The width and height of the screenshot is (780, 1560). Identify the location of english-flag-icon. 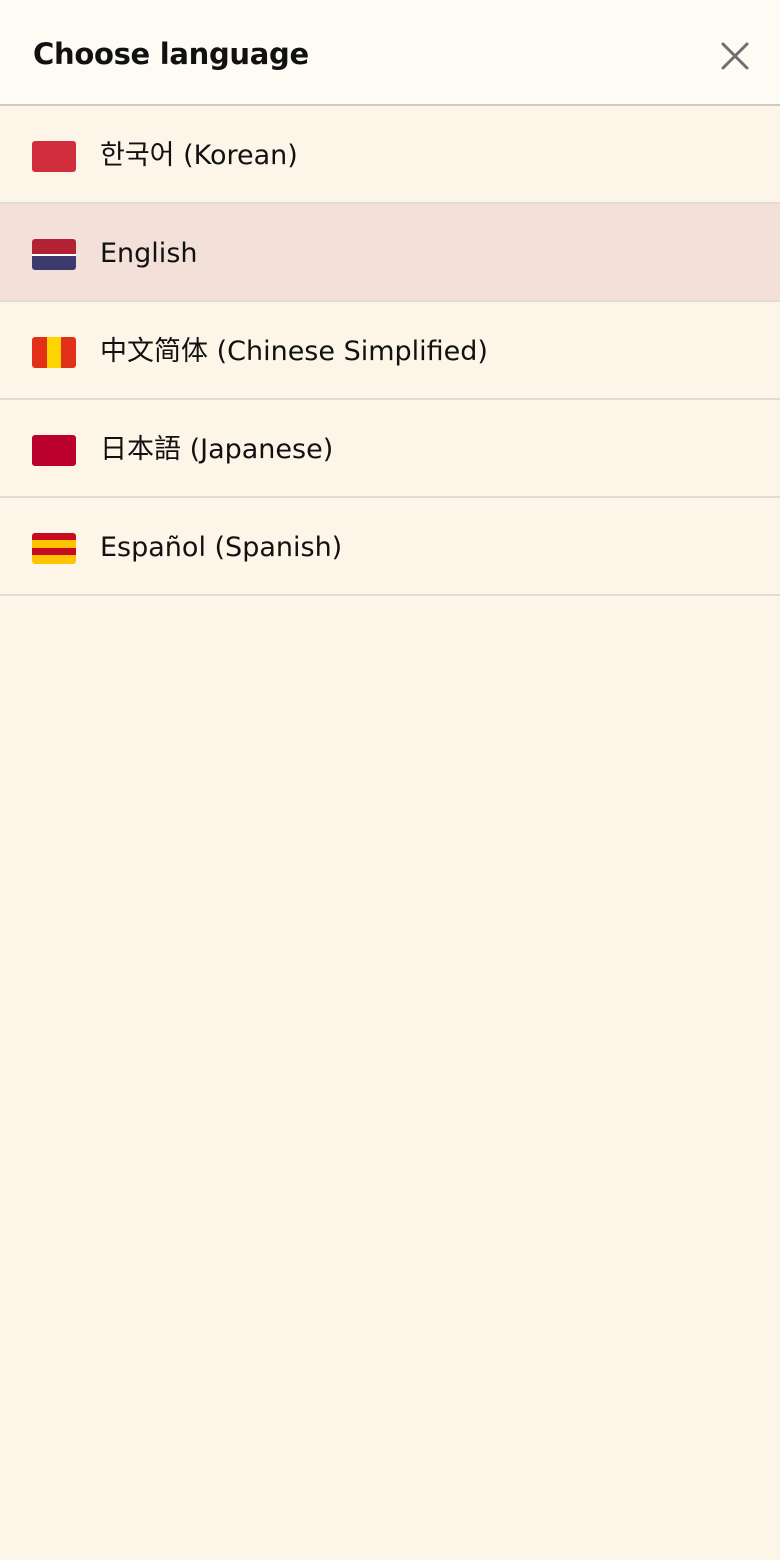
(54, 254).